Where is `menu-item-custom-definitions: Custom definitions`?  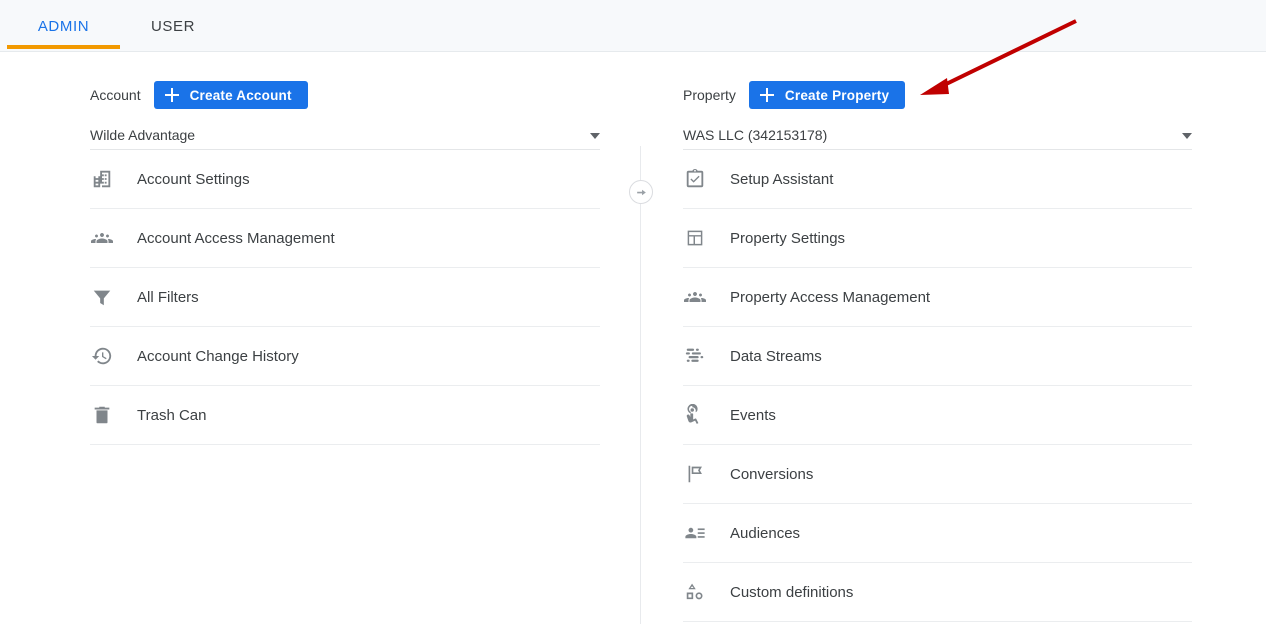
menu-item-custom-definitions: Custom definitions is located at coordinates (937, 592).